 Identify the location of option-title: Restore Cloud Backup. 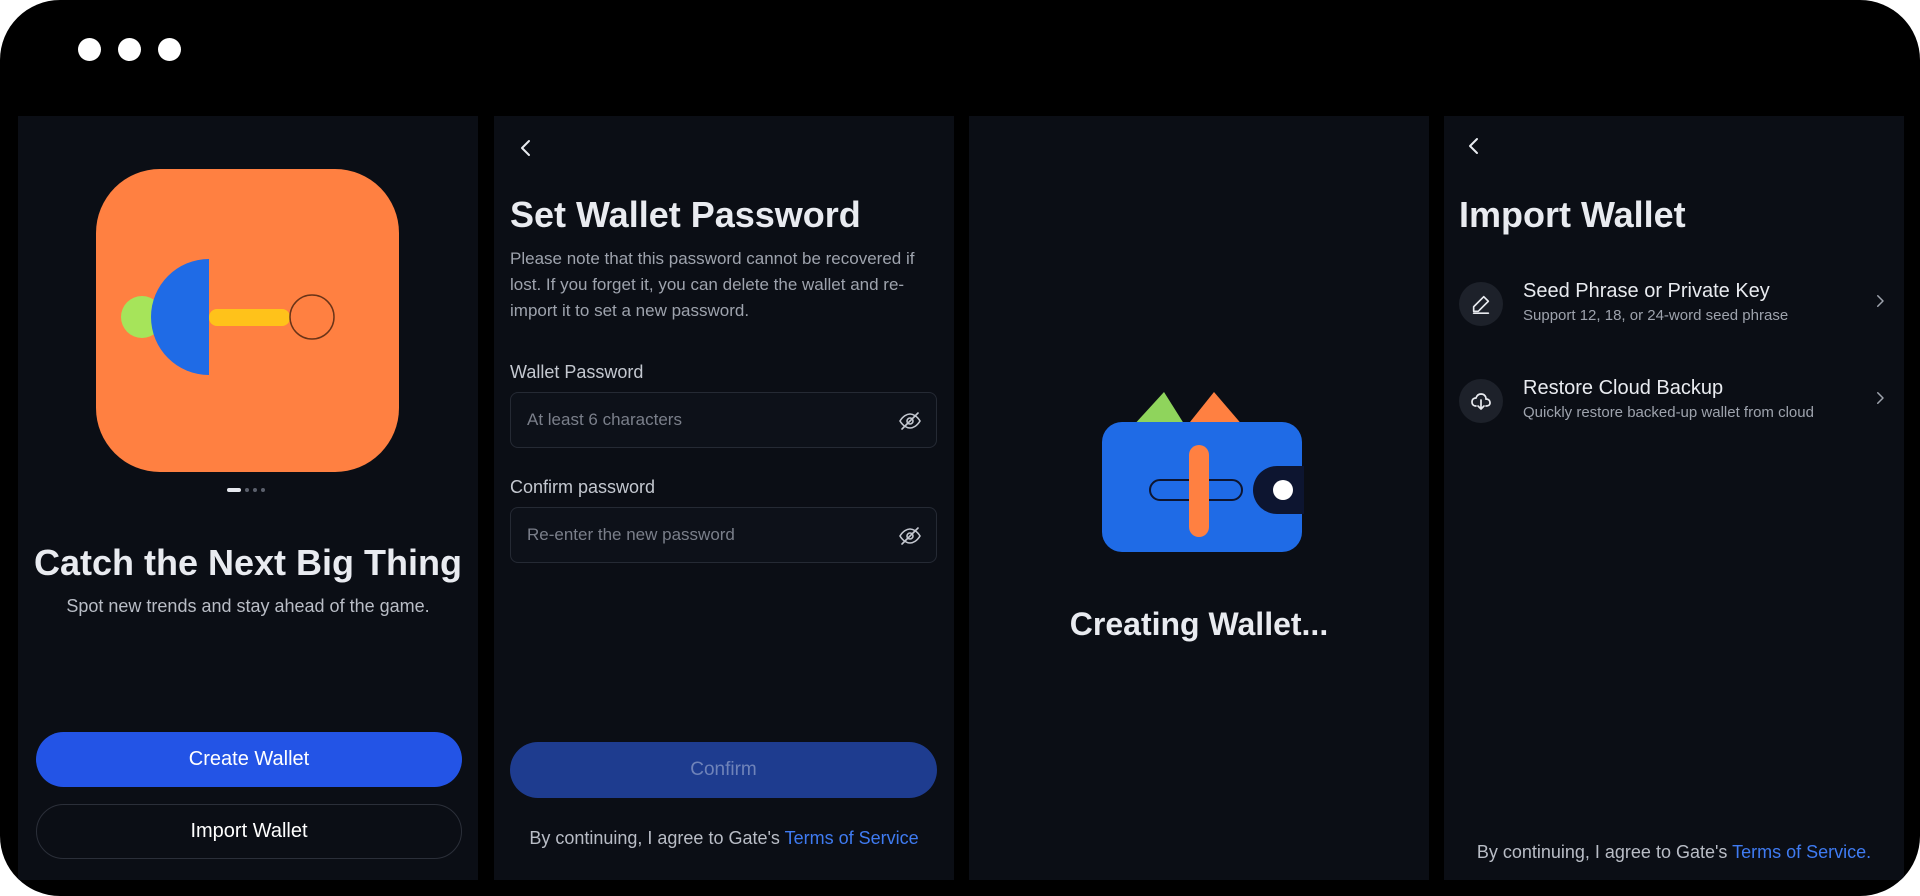
(1623, 388).